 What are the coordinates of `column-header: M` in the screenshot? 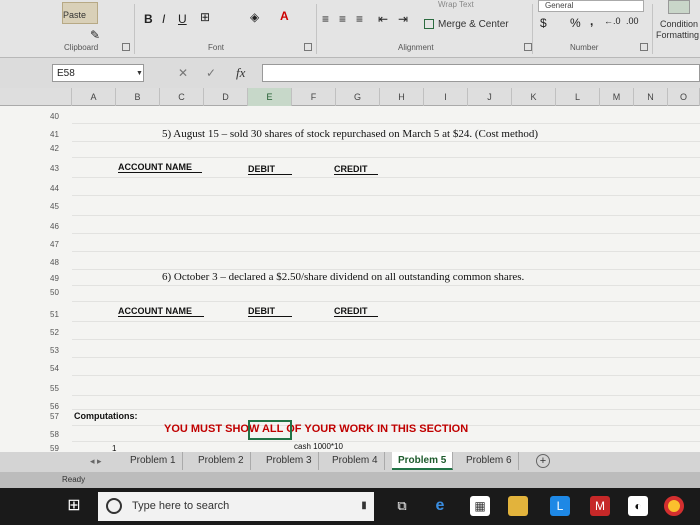 It's located at (617, 97).